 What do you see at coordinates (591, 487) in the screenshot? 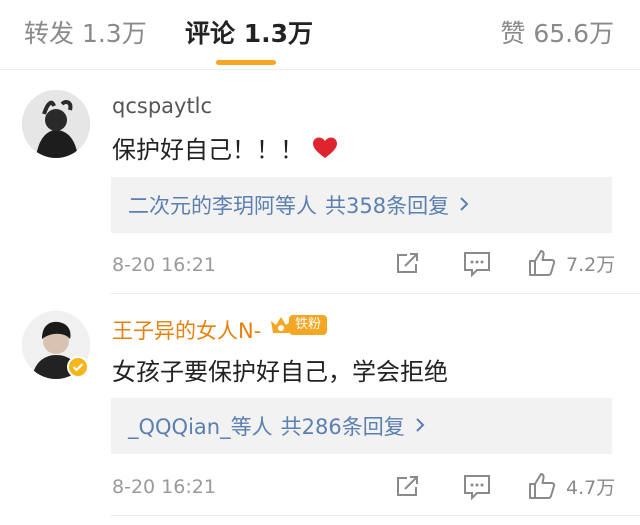
I see `like-count: 4.7万` at bounding box center [591, 487].